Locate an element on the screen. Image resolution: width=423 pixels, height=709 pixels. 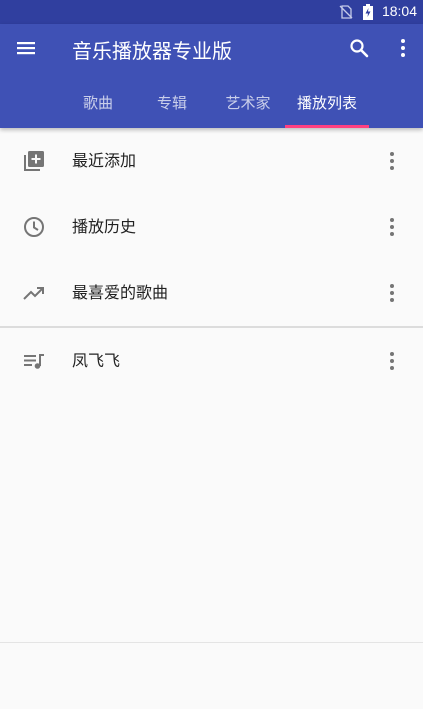
queue-music-icon is located at coordinates (34, 361).